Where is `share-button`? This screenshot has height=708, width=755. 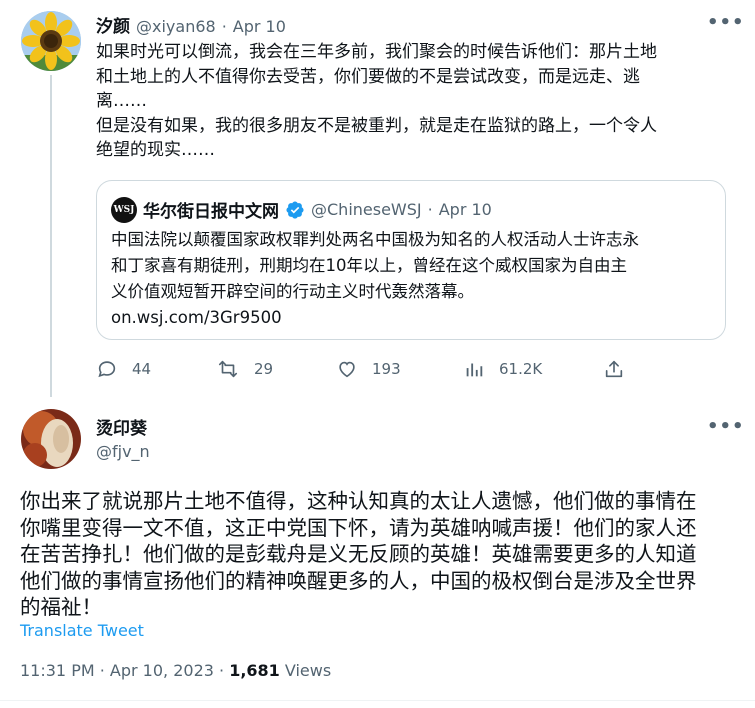 share-button is located at coordinates (614, 371).